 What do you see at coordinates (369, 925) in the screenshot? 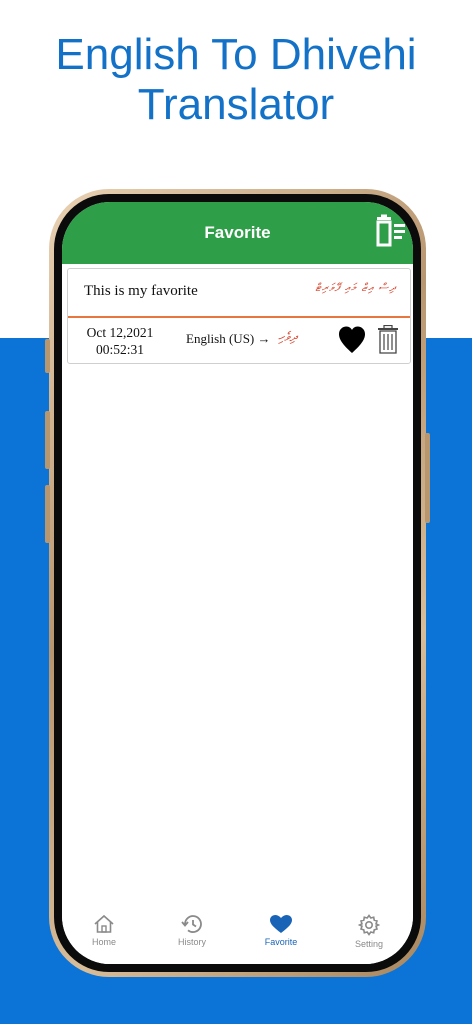
I see `gear-icon` at bounding box center [369, 925].